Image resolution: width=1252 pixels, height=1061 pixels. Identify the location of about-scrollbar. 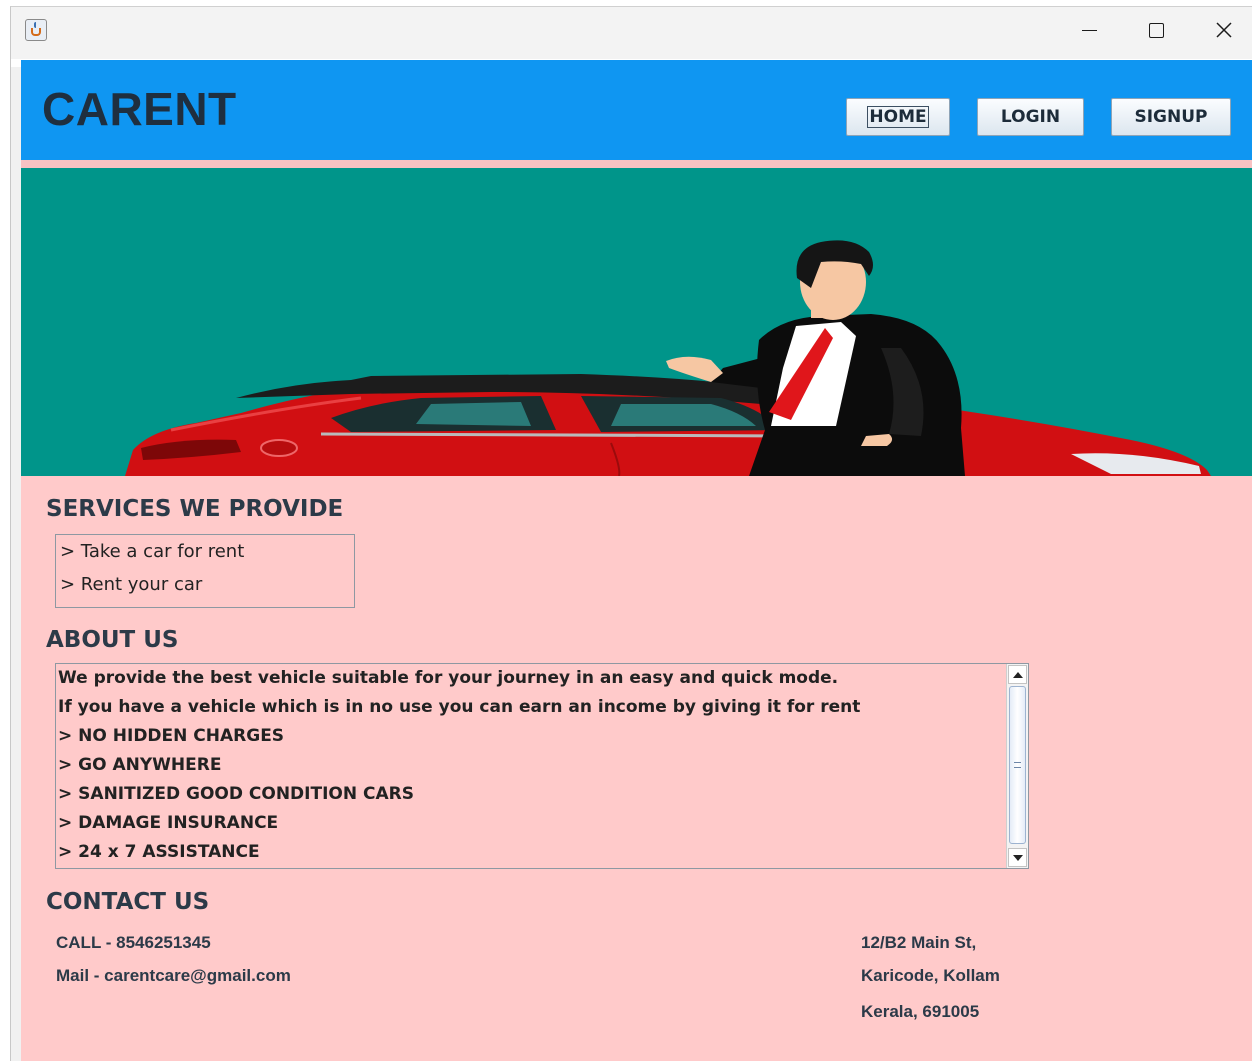
(1017, 766).